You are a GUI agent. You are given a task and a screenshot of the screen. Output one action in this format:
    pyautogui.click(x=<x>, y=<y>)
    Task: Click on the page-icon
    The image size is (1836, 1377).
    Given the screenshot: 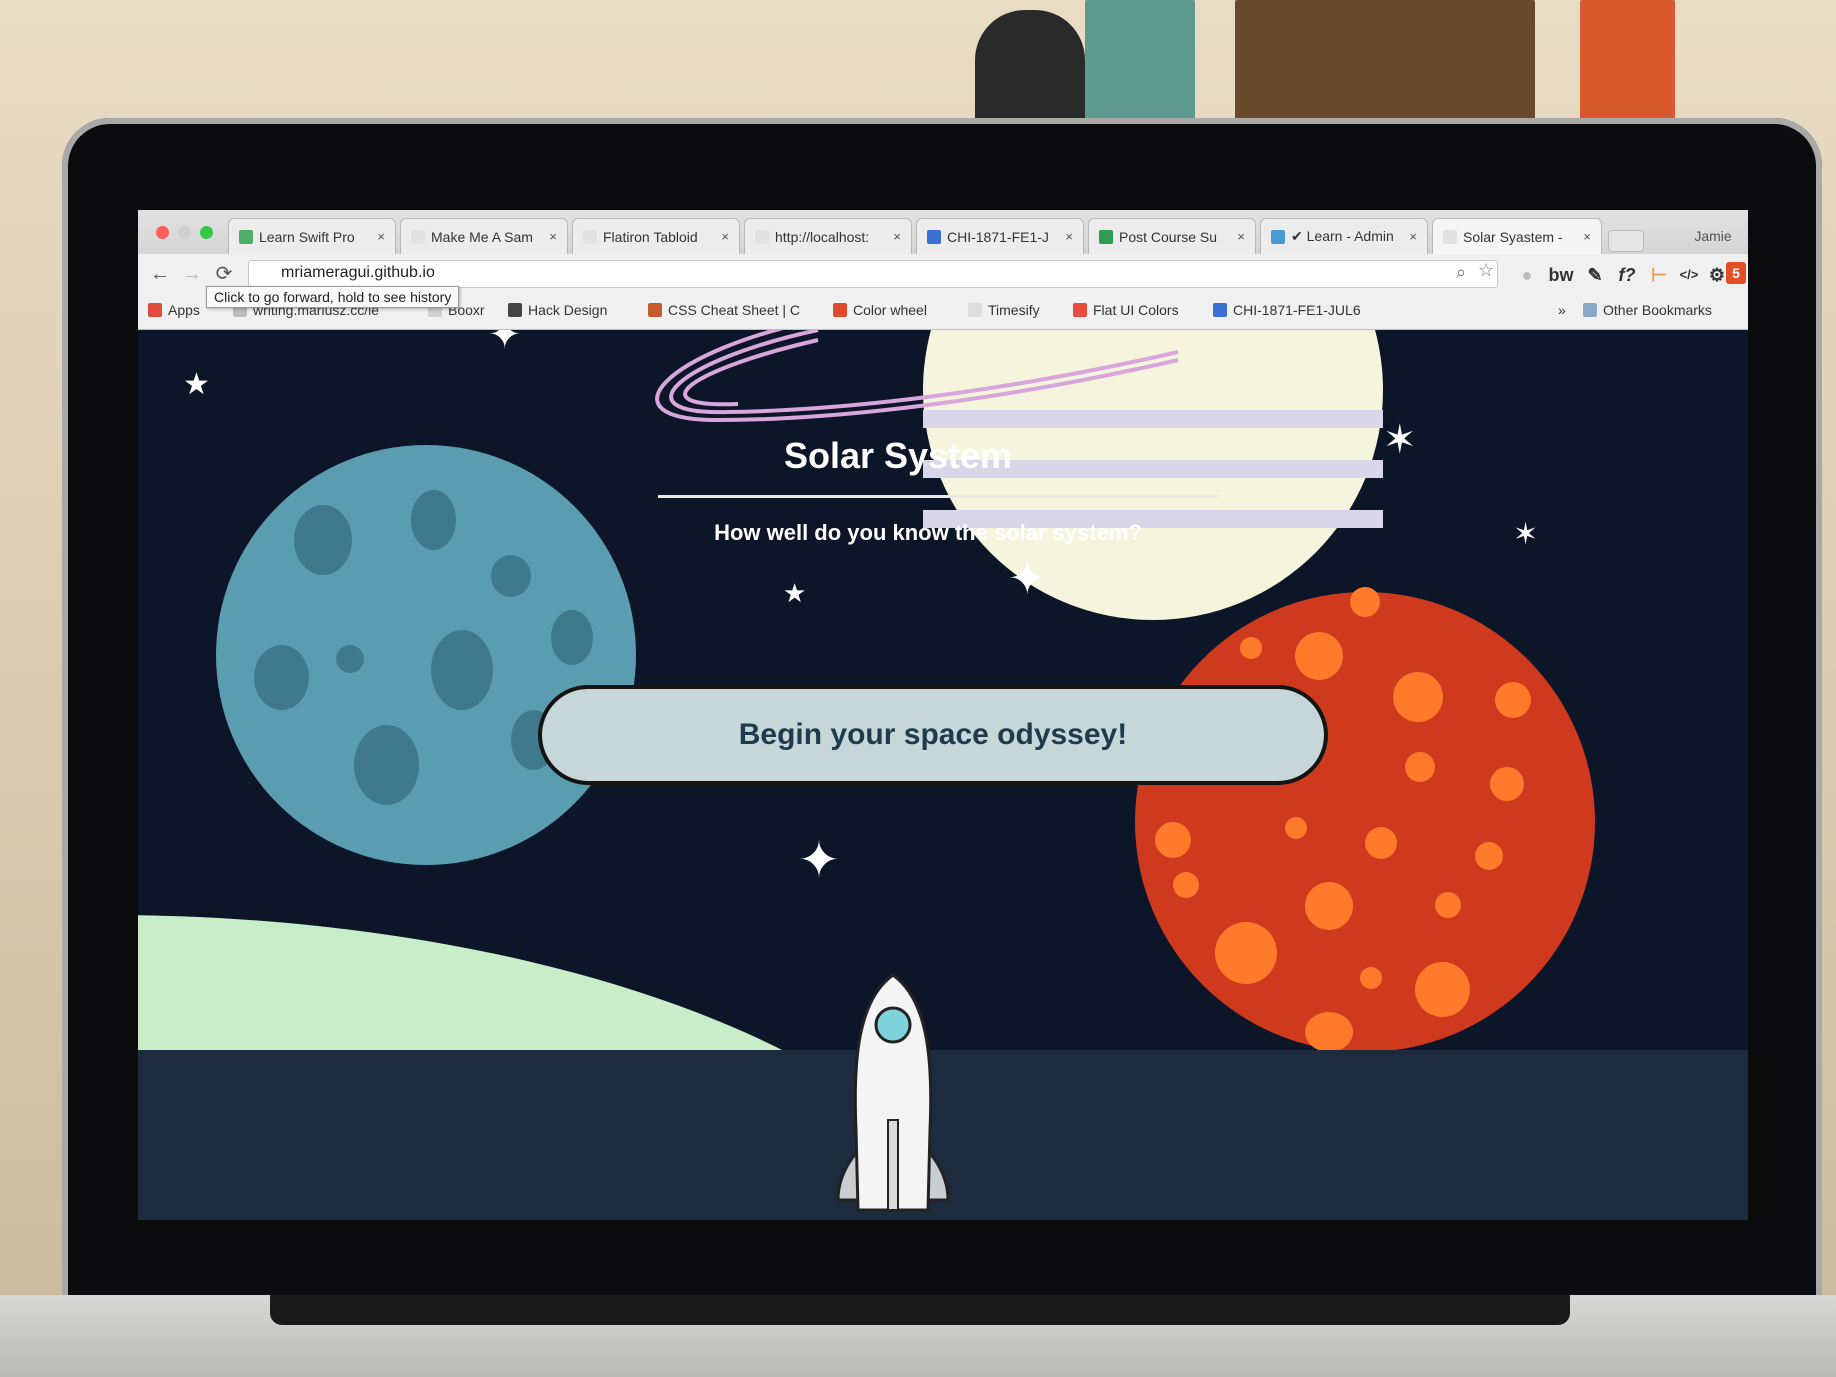 What is the action you would take?
    pyautogui.click(x=975, y=310)
    